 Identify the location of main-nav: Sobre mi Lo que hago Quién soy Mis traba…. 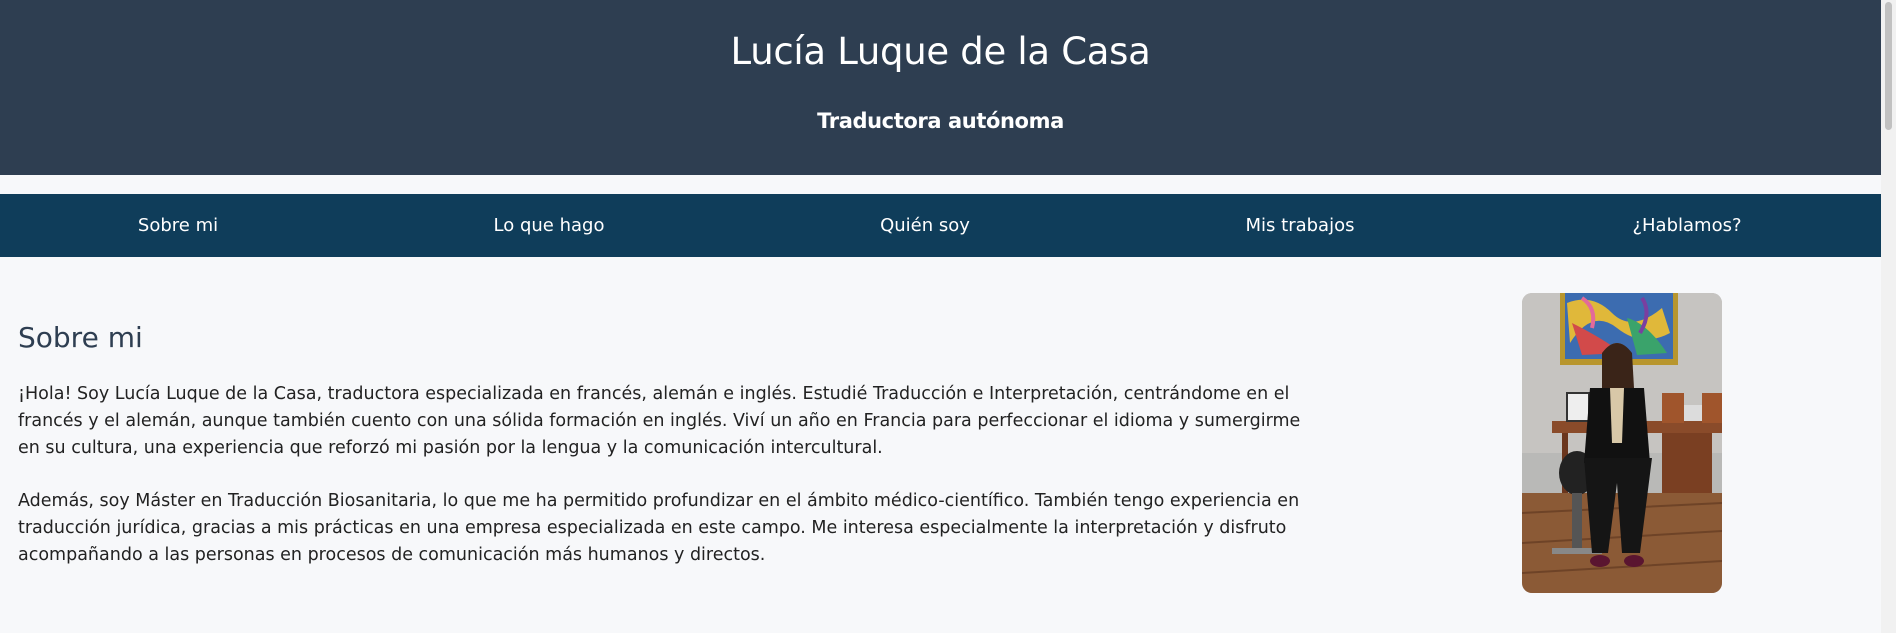
(940, 225).